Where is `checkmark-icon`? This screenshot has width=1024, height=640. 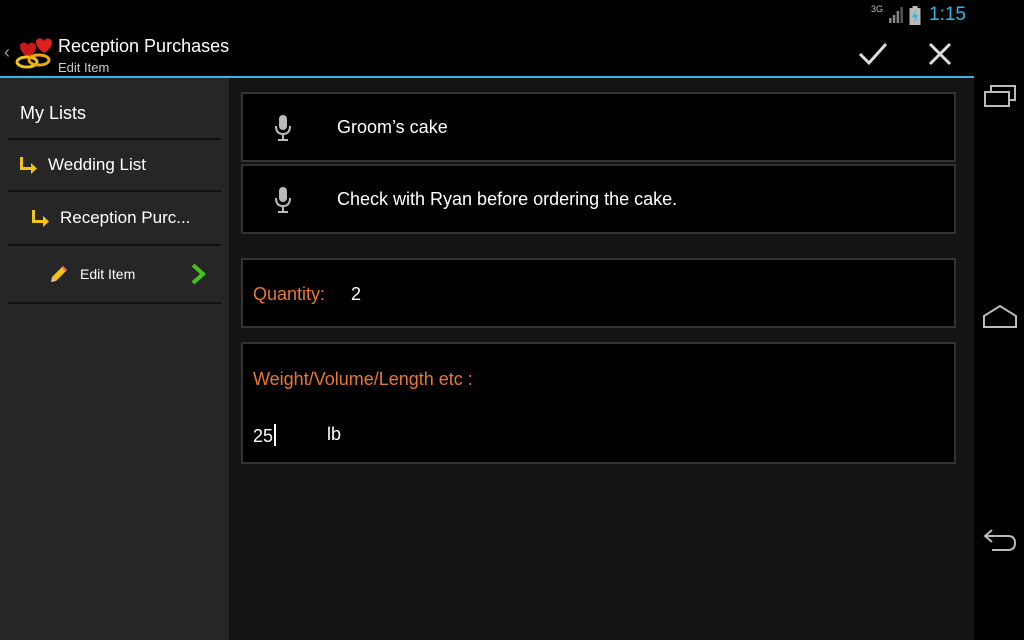 checkmark-icon is located at coordinates (873, 54).